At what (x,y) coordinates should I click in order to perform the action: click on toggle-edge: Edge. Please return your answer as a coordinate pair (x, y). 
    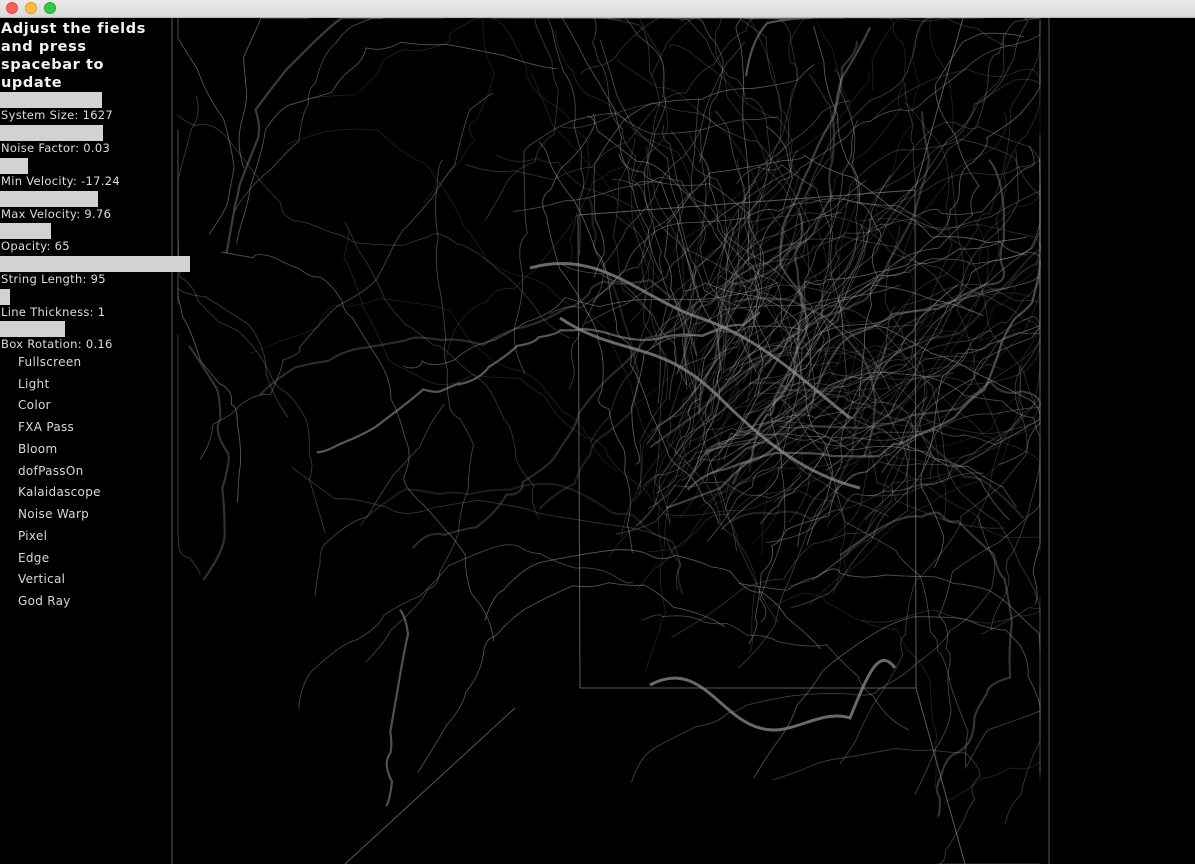
    Looking at the image, I should click on (33, 558).